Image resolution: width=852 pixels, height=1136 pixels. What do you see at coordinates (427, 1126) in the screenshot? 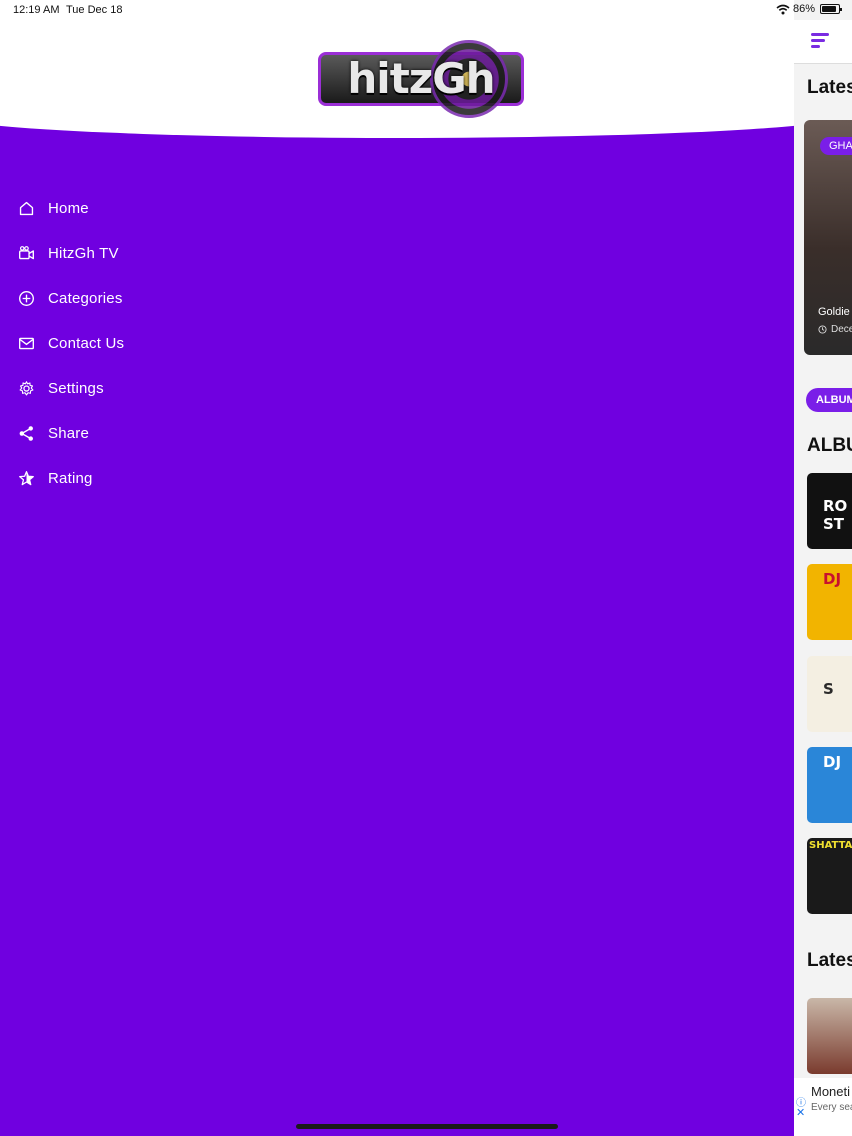
I see `home-indicator` at bounding box center [427, 1126].